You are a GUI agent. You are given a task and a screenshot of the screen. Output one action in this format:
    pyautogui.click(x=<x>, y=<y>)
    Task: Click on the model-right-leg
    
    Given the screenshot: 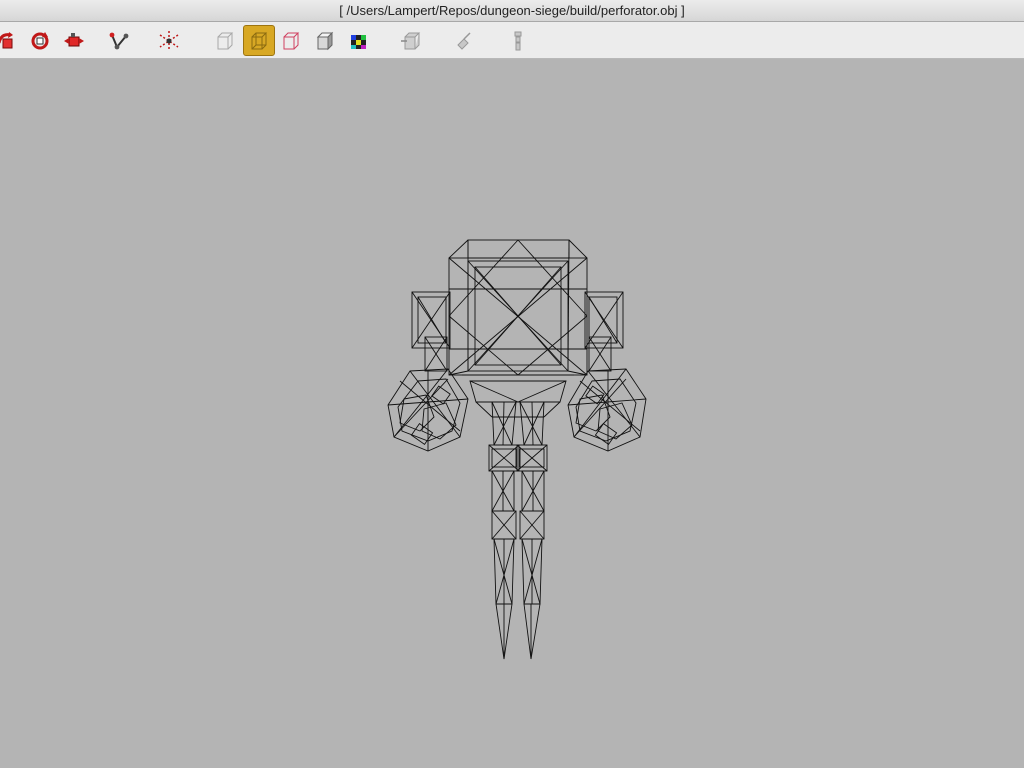 What is the action you would take?
    pyautogui.click(x=532, y=530)
    